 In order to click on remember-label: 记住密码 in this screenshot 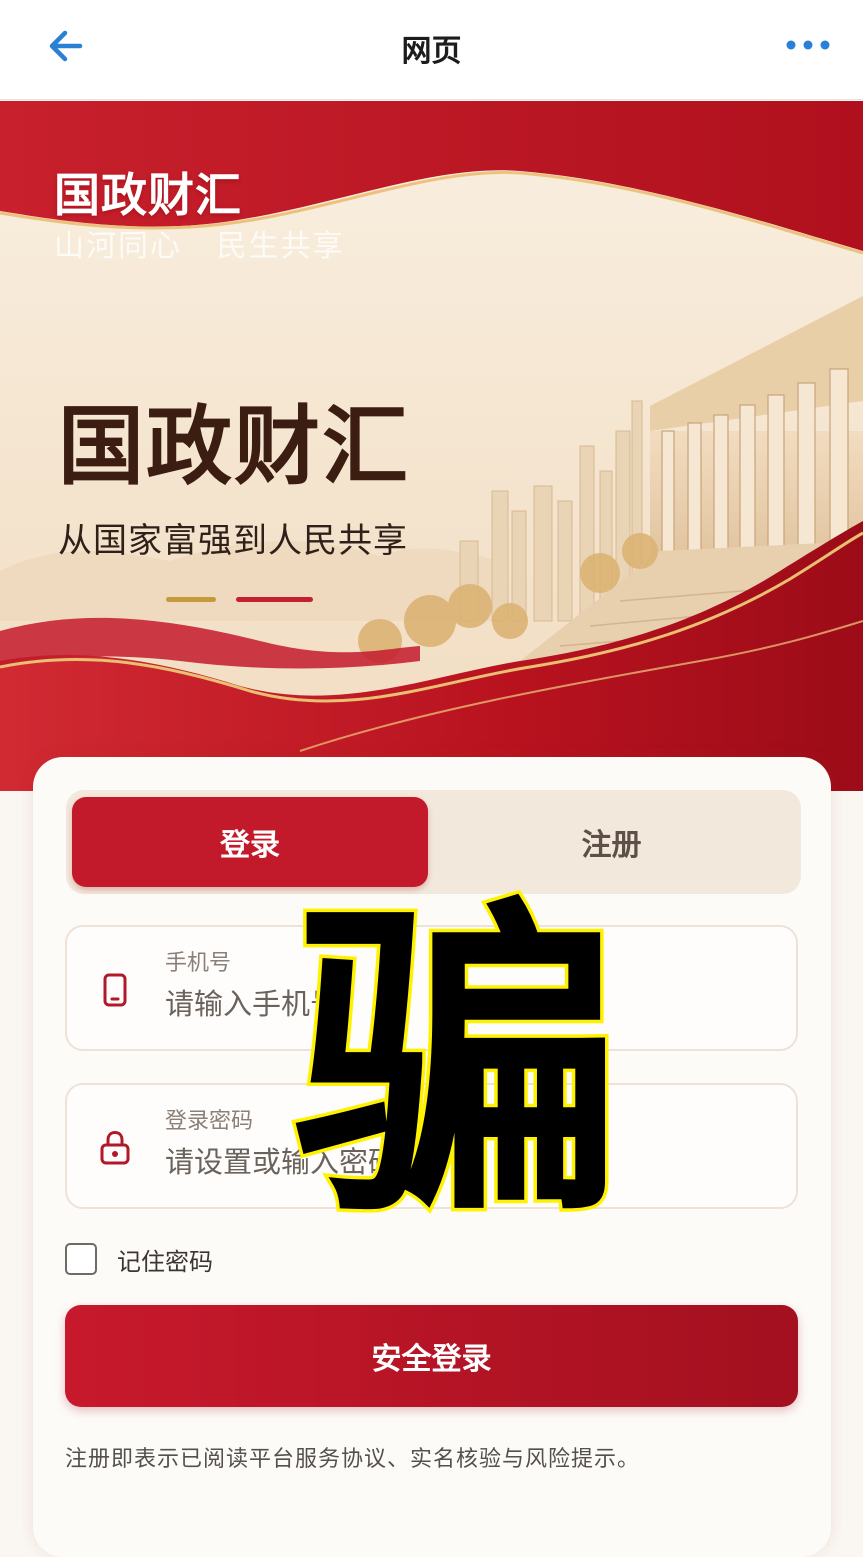, I will do `click(165, 1261)`.